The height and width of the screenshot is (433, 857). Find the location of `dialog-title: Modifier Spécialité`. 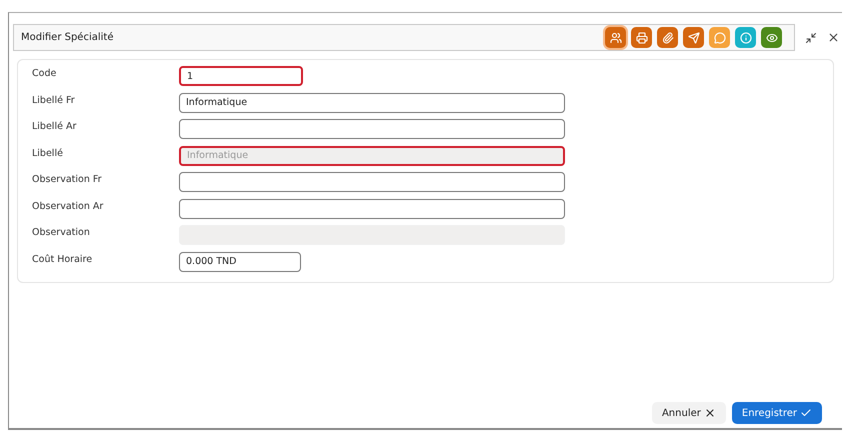

dialog-title: Modifier Spécialité is located at coordinates (67, 37).